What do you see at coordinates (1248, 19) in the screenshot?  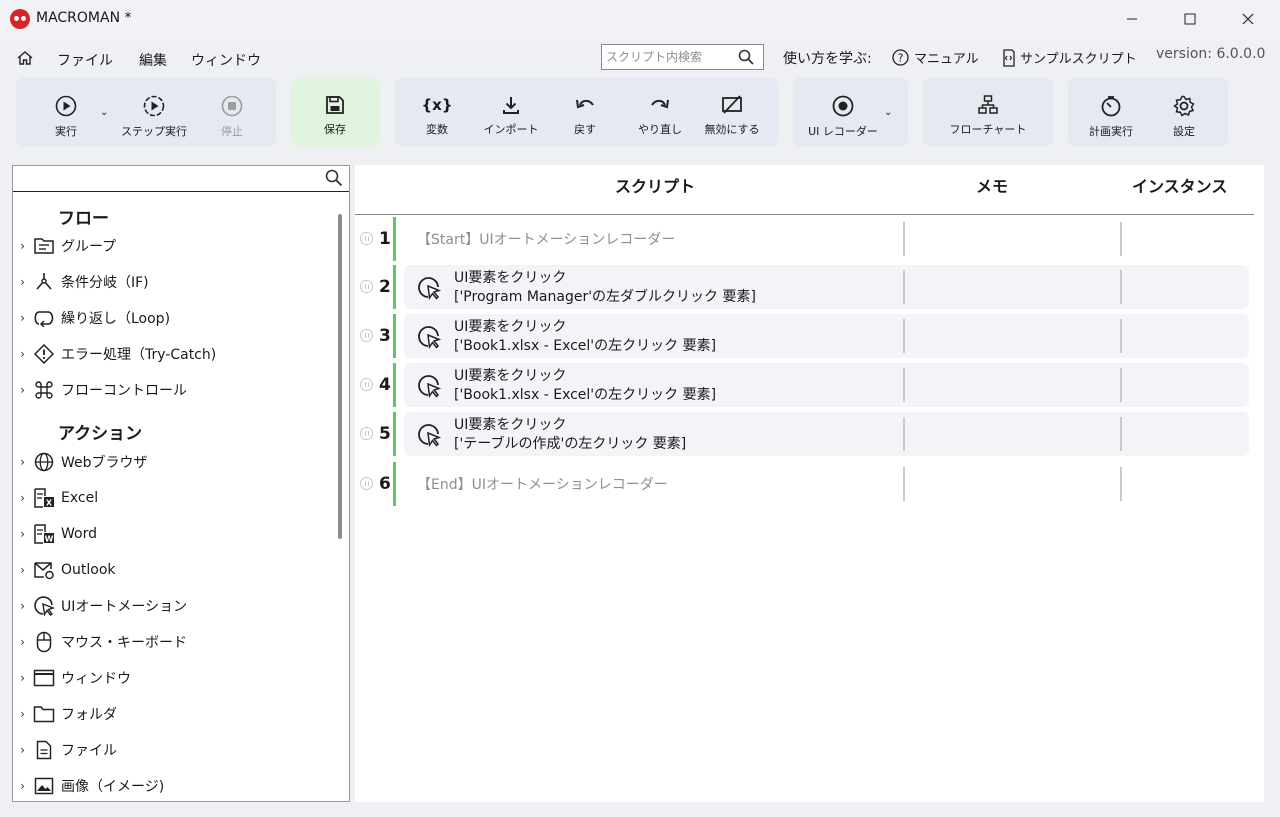 I see `close-button` at bounding box center [1248, 19].